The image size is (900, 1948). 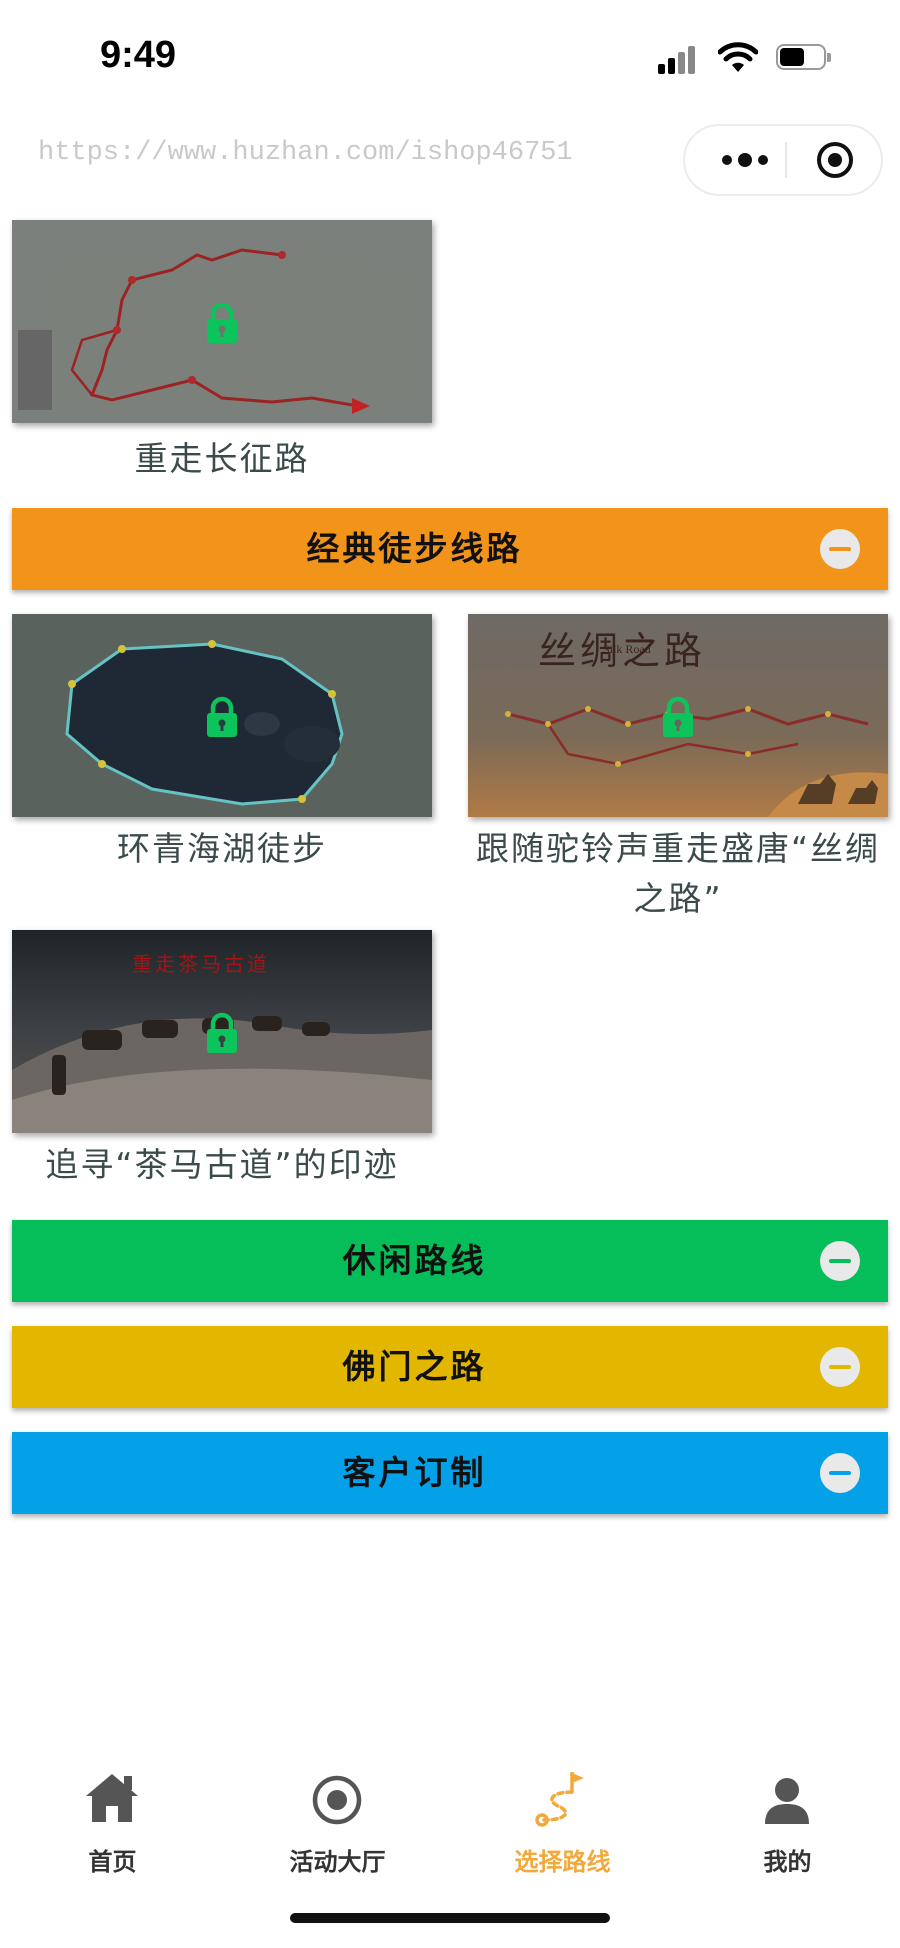 I want to click on route-card-long-march: 重走长征路, so click(x=222, y=355).